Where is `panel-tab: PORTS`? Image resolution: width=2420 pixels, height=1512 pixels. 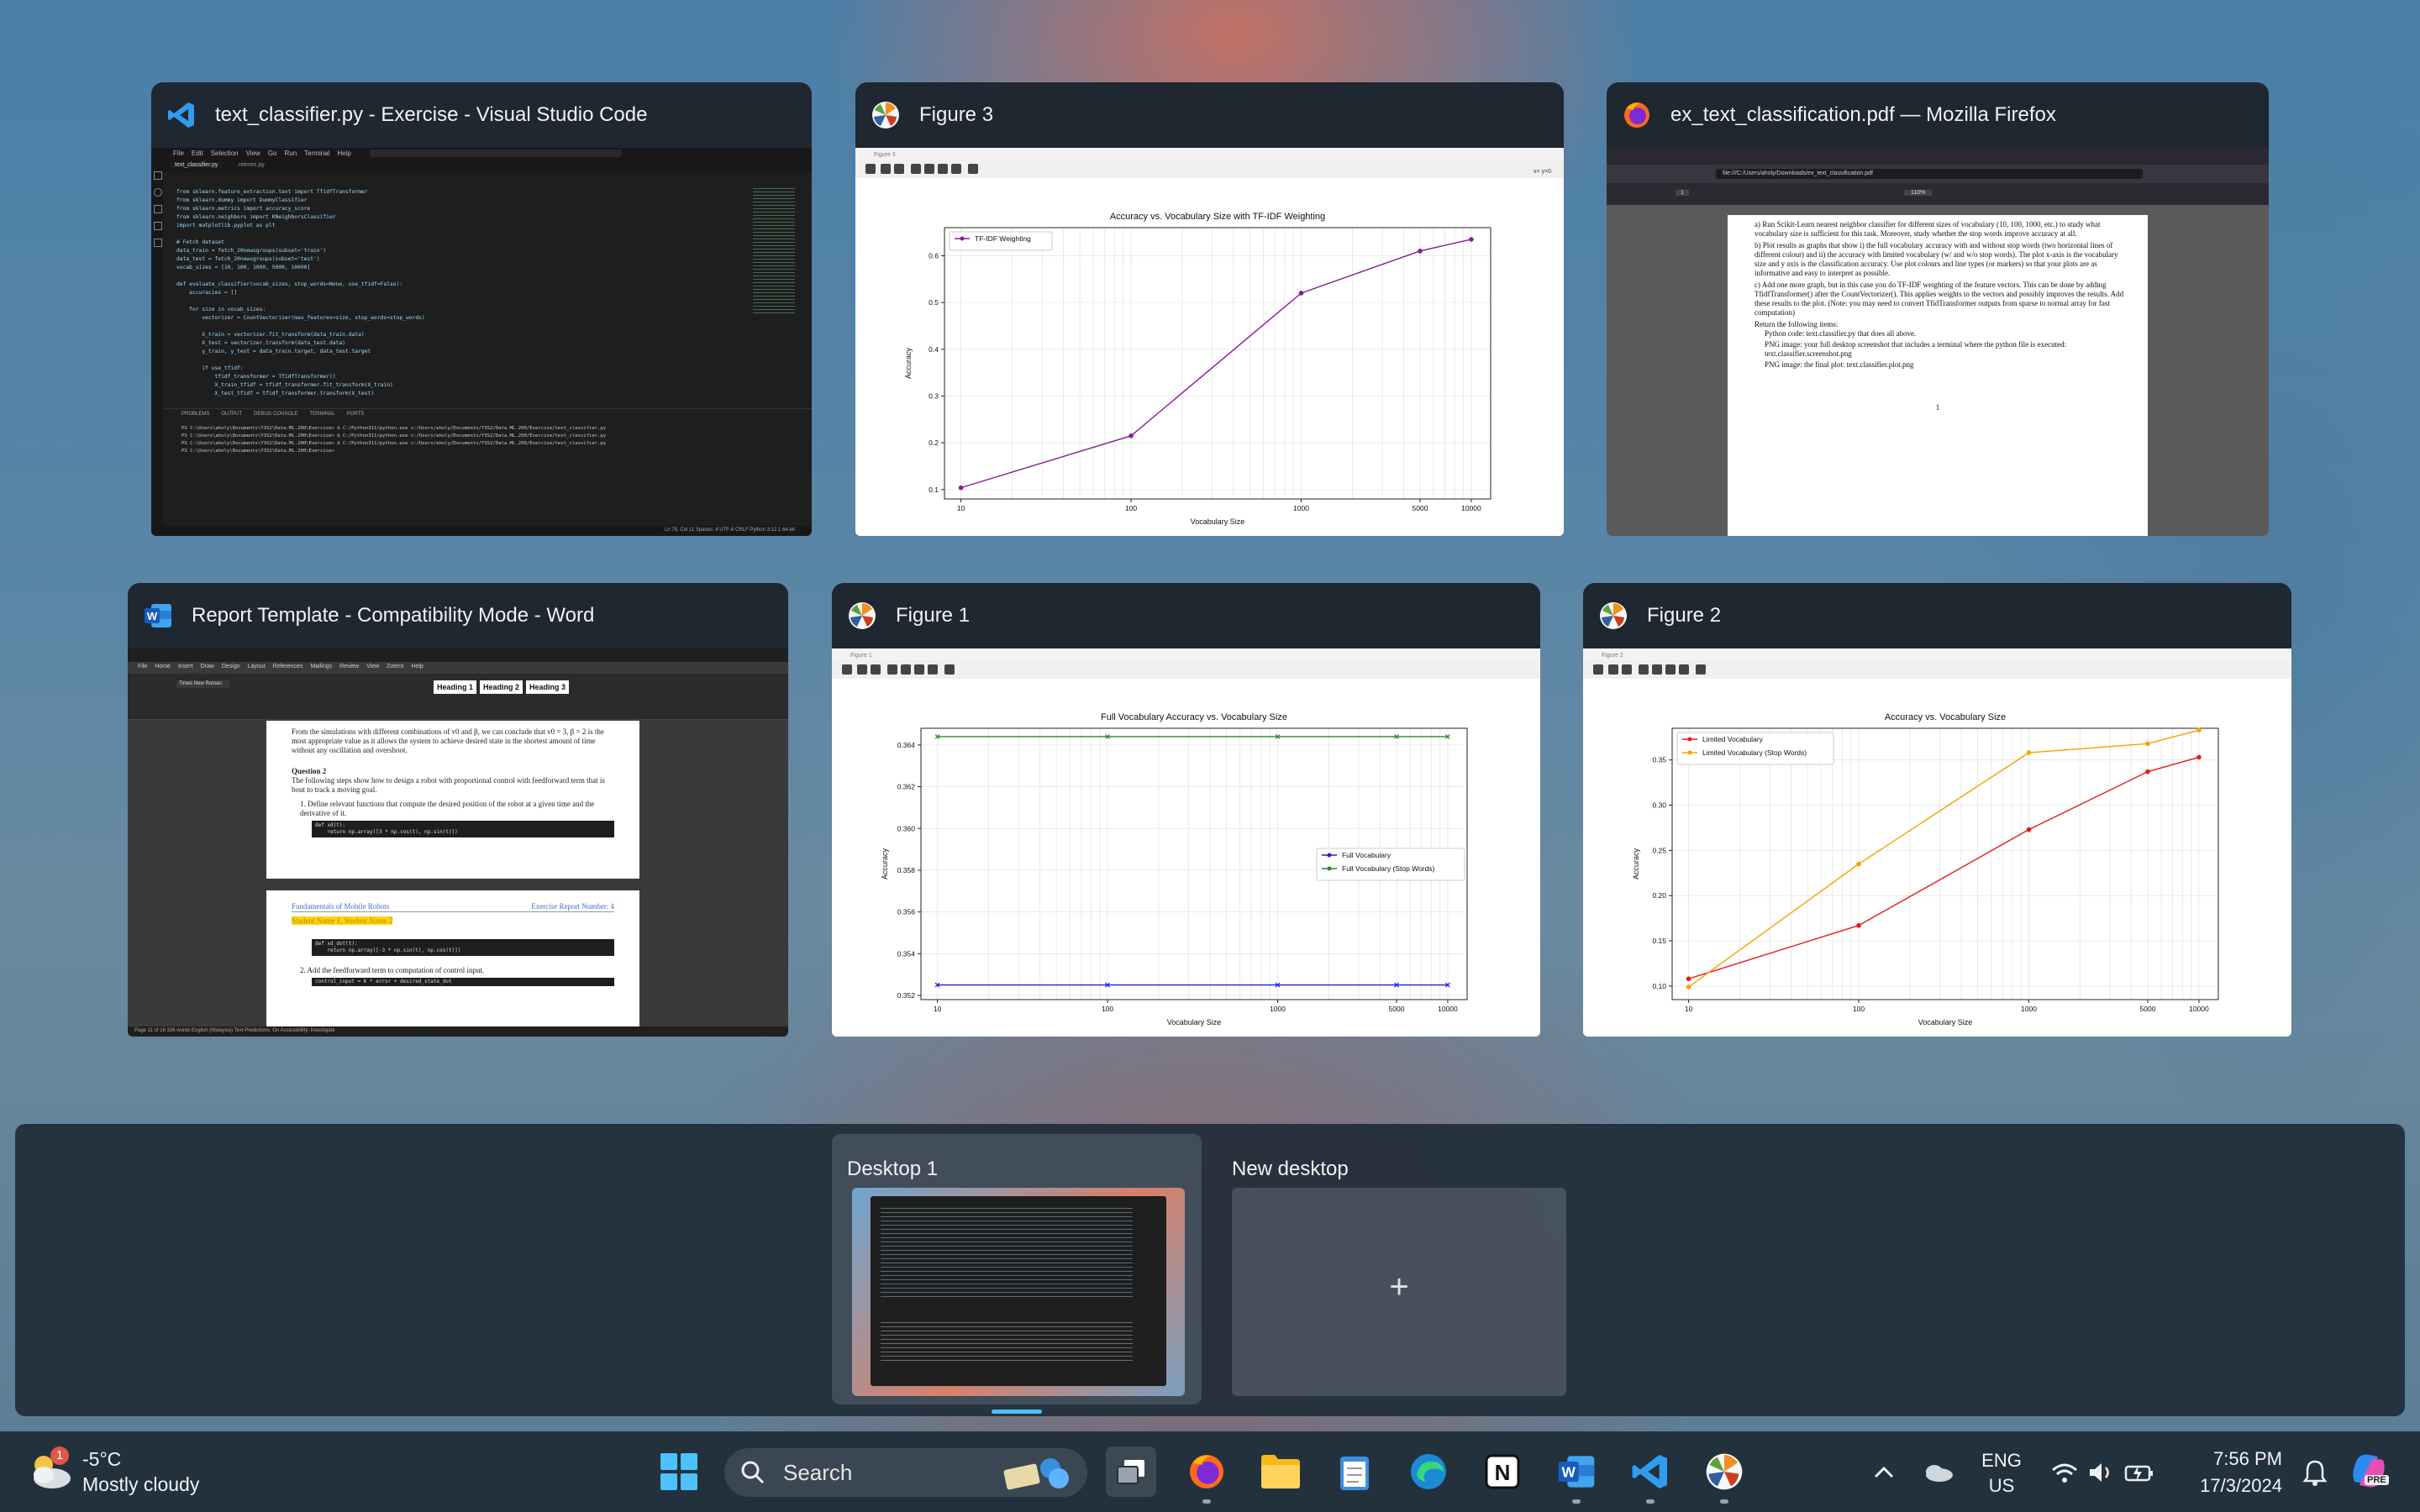 panel-tab: PORTS is located at coordinates (356, 414).